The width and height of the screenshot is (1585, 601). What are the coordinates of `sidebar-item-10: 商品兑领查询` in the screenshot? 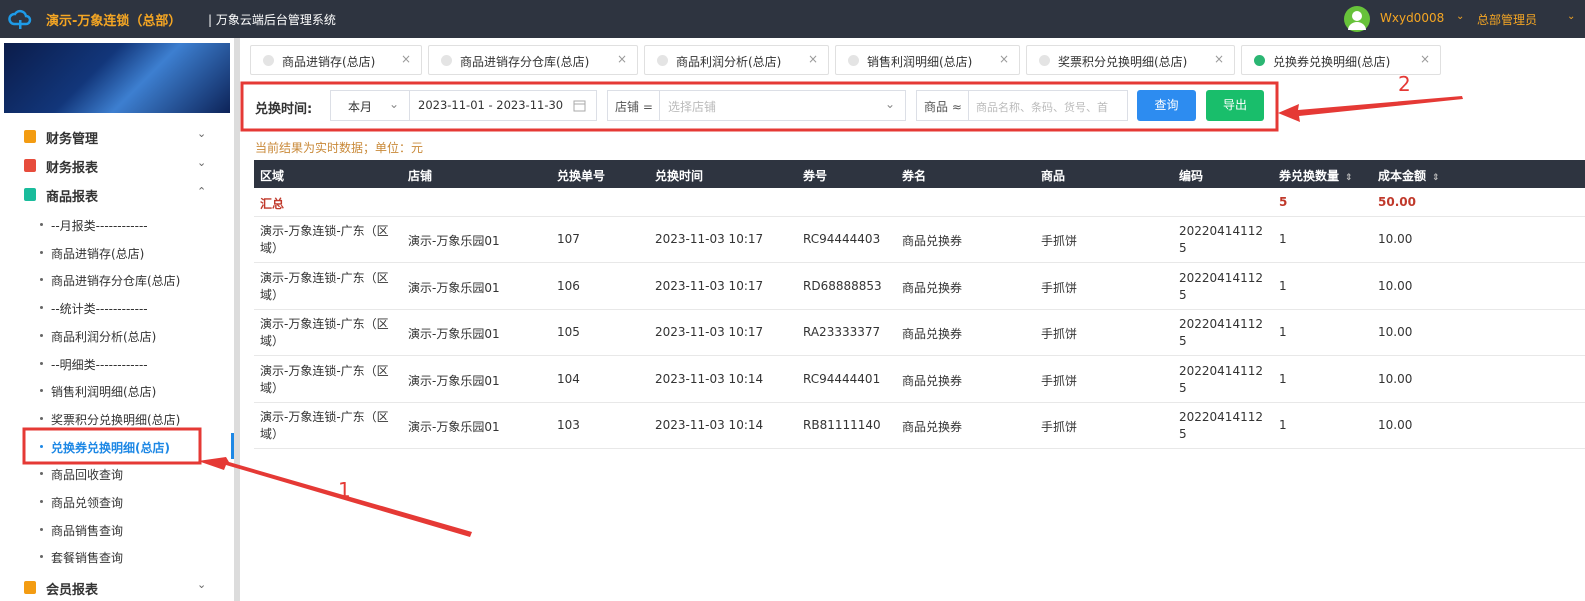 It's located at (117, 501).